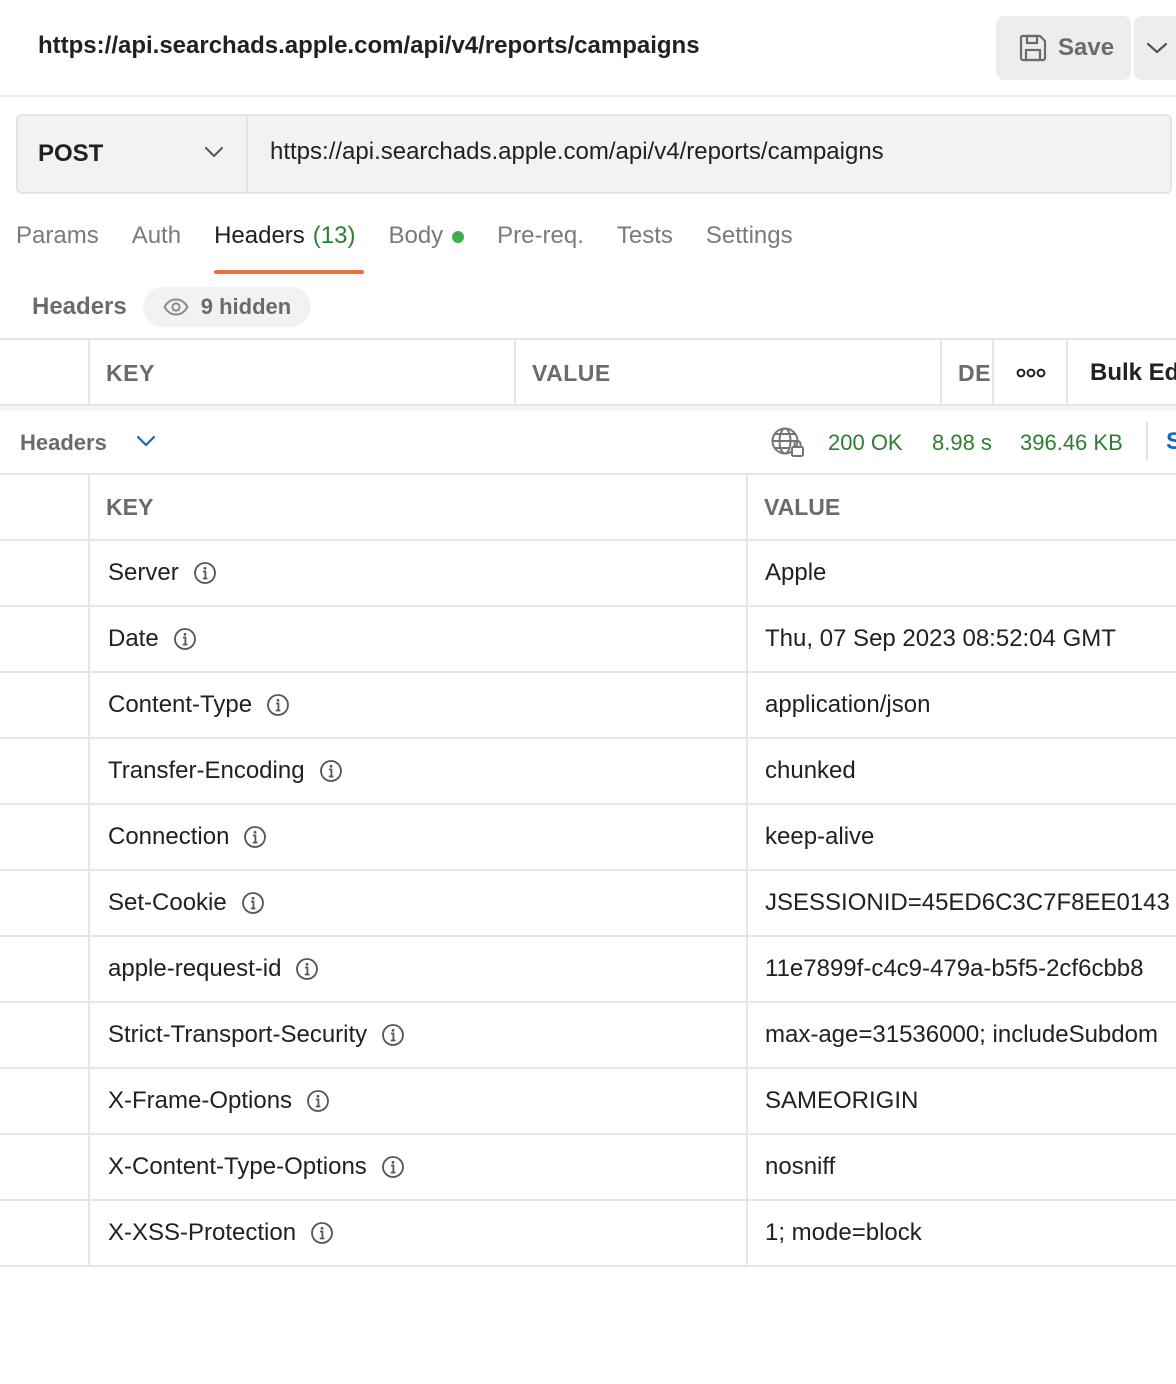  I want to click on header-value: nosniff, so click(970, 1167).